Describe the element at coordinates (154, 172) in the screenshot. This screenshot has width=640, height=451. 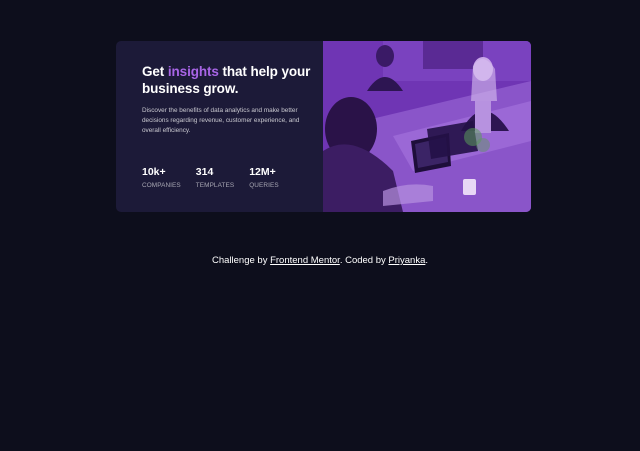
I see `stat-value: 10k+` at that location.